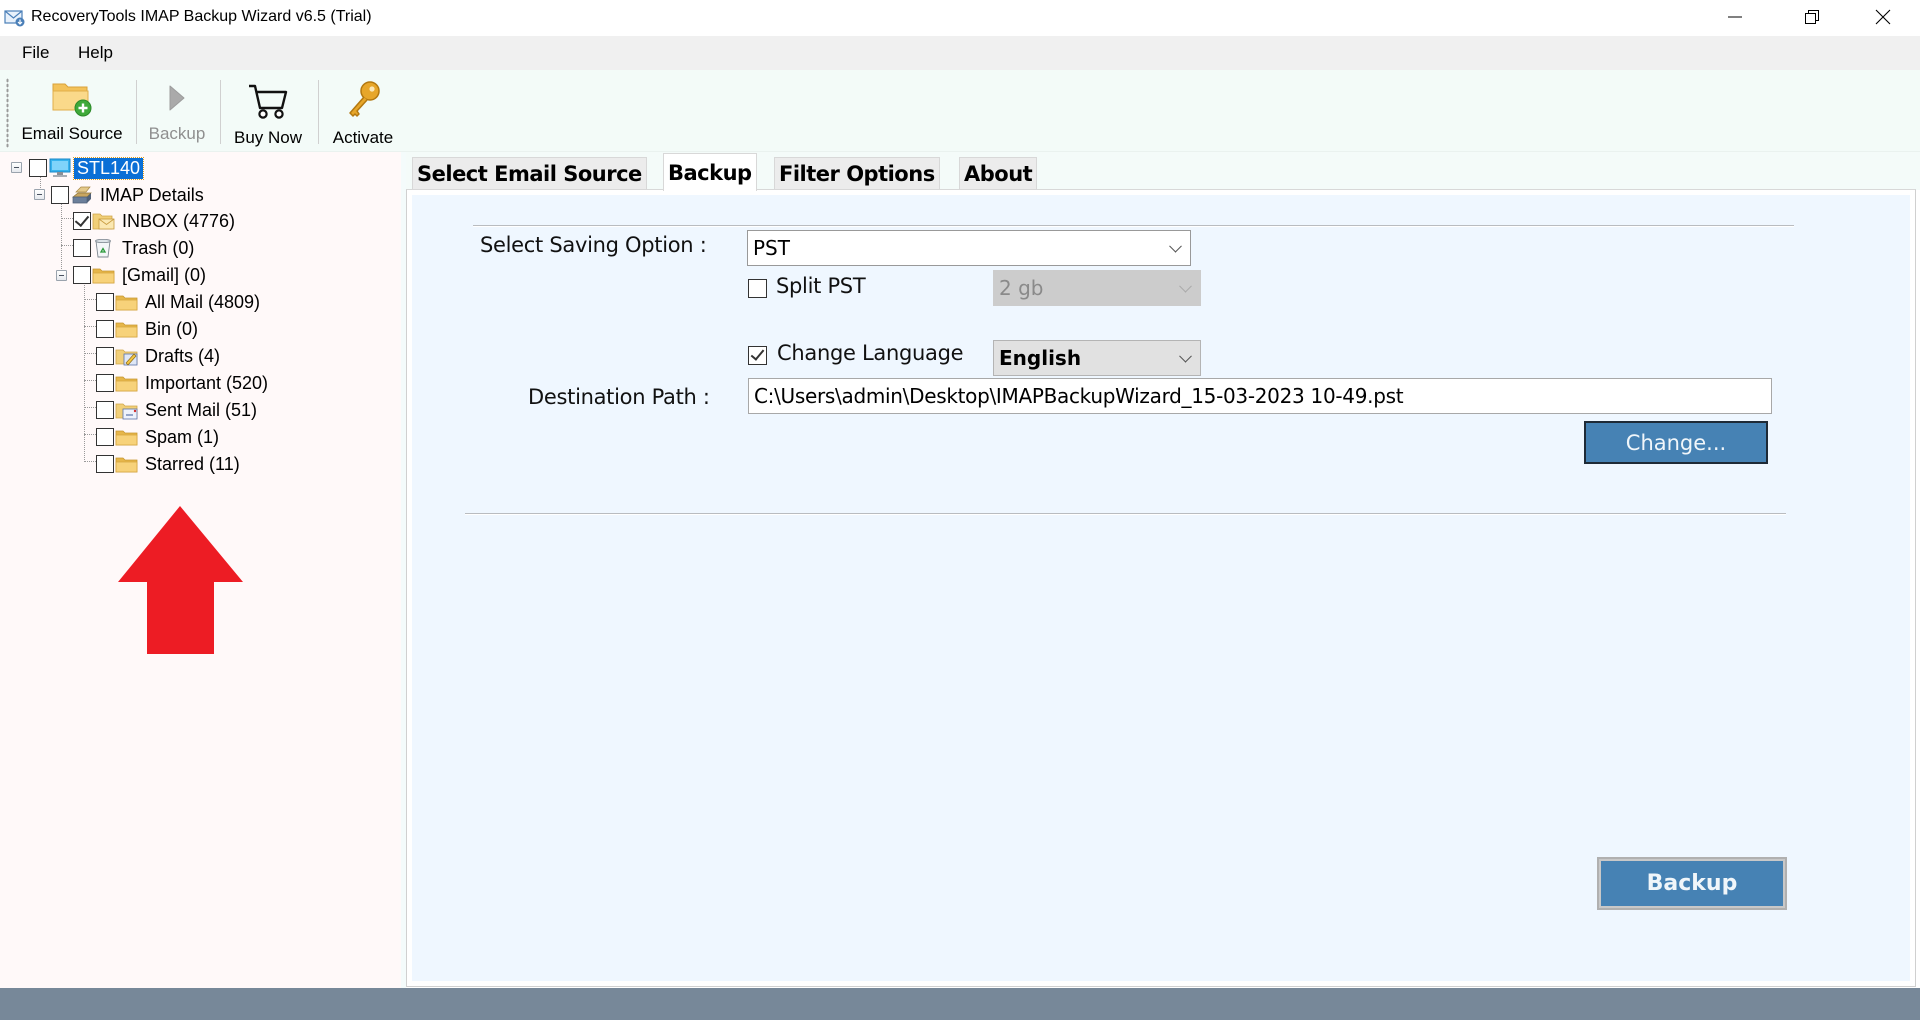 This screenshot has height=1020, width=1920. Describe the element at coordinates (171, 329) in the screenshot. I see `tree-label-bin: Bin (0)` at that location.